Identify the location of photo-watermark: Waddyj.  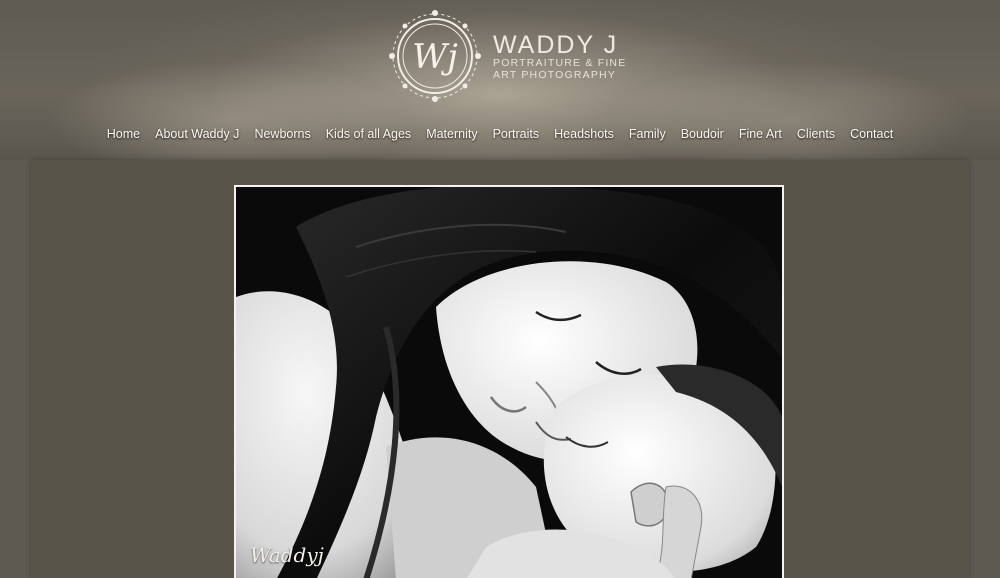
(287, 555).